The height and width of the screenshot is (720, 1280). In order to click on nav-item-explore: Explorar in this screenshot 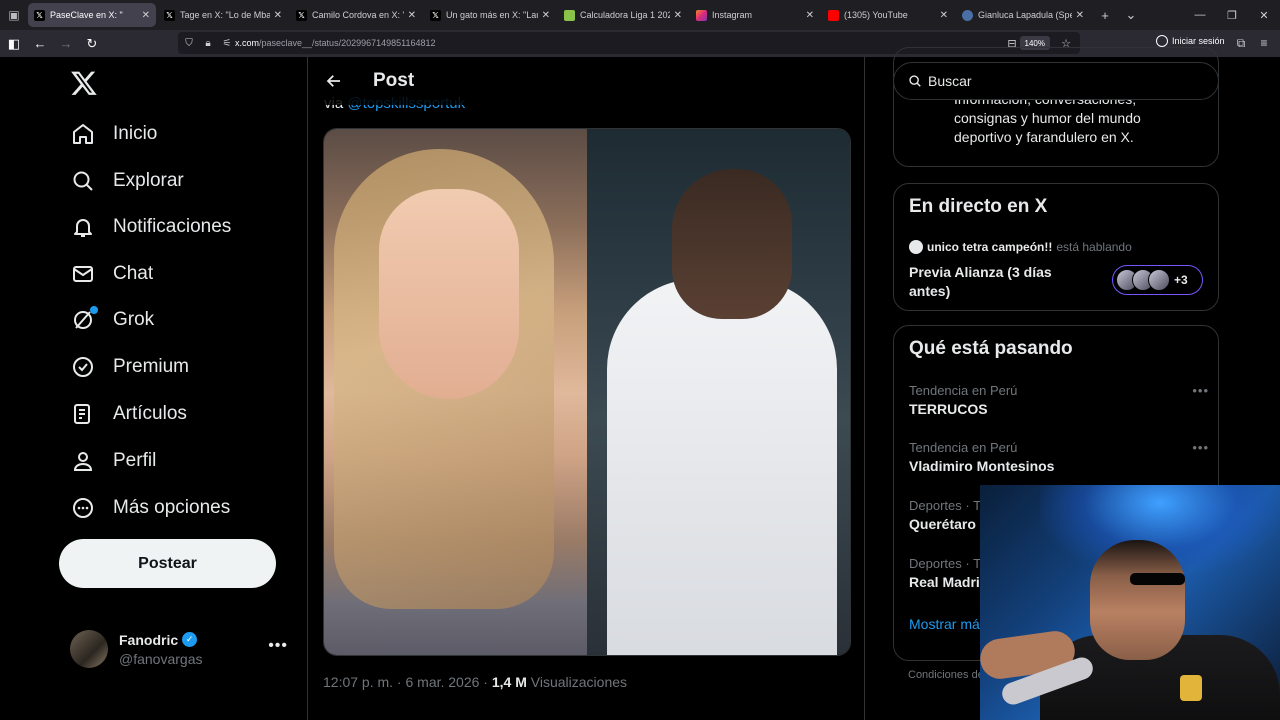, I will do `click(127, 181)`.